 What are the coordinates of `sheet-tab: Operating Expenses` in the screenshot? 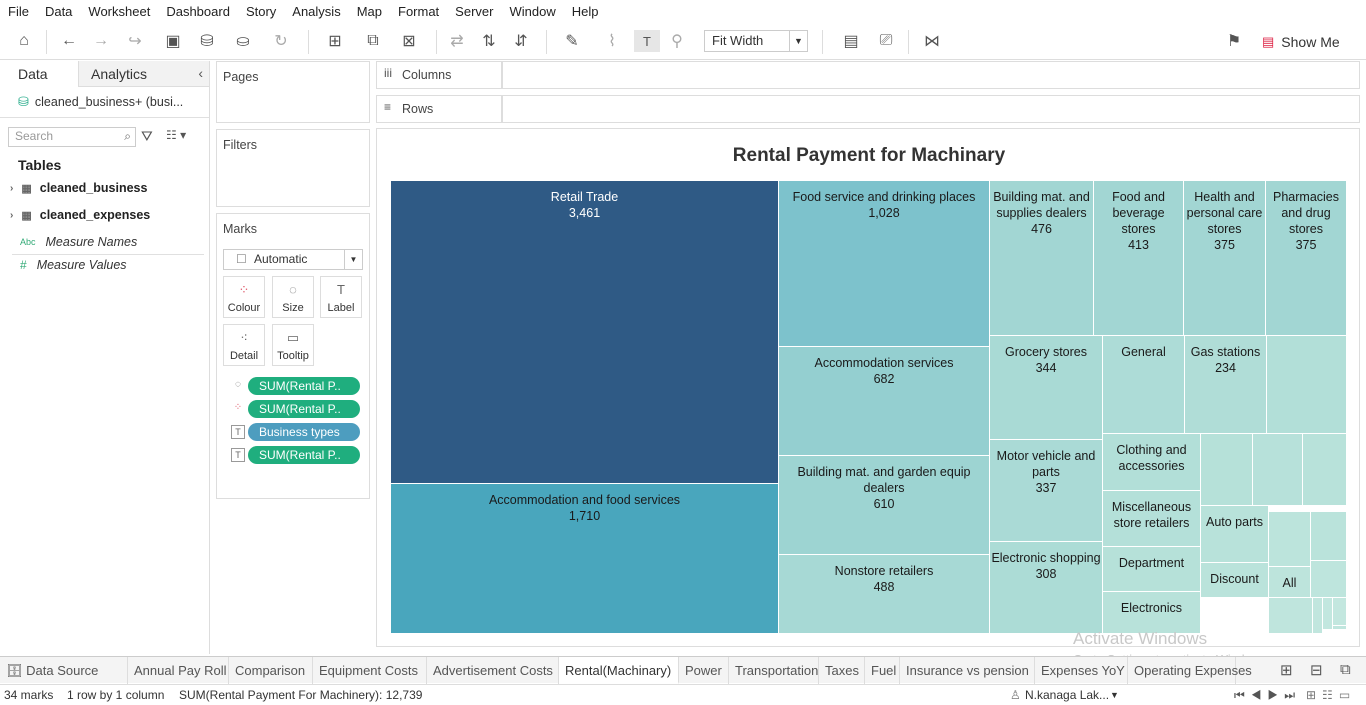 It's located at (1190, 670).